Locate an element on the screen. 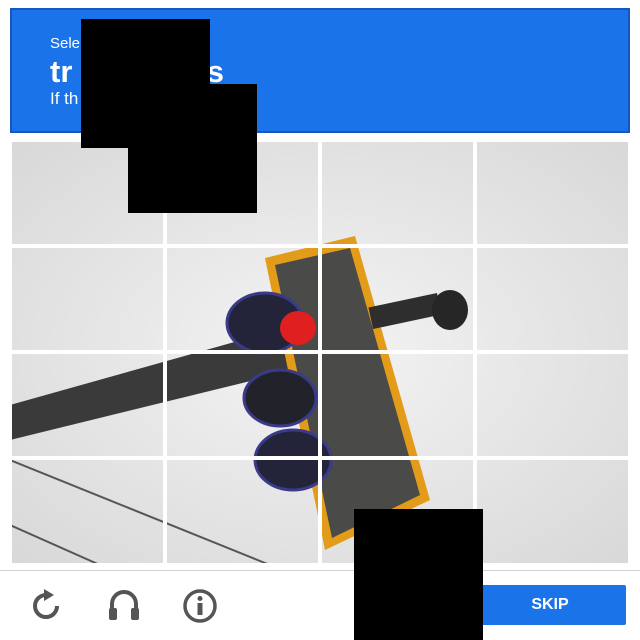 The image size is (640, 640). reload-icon is located at coordinates (46, 606).